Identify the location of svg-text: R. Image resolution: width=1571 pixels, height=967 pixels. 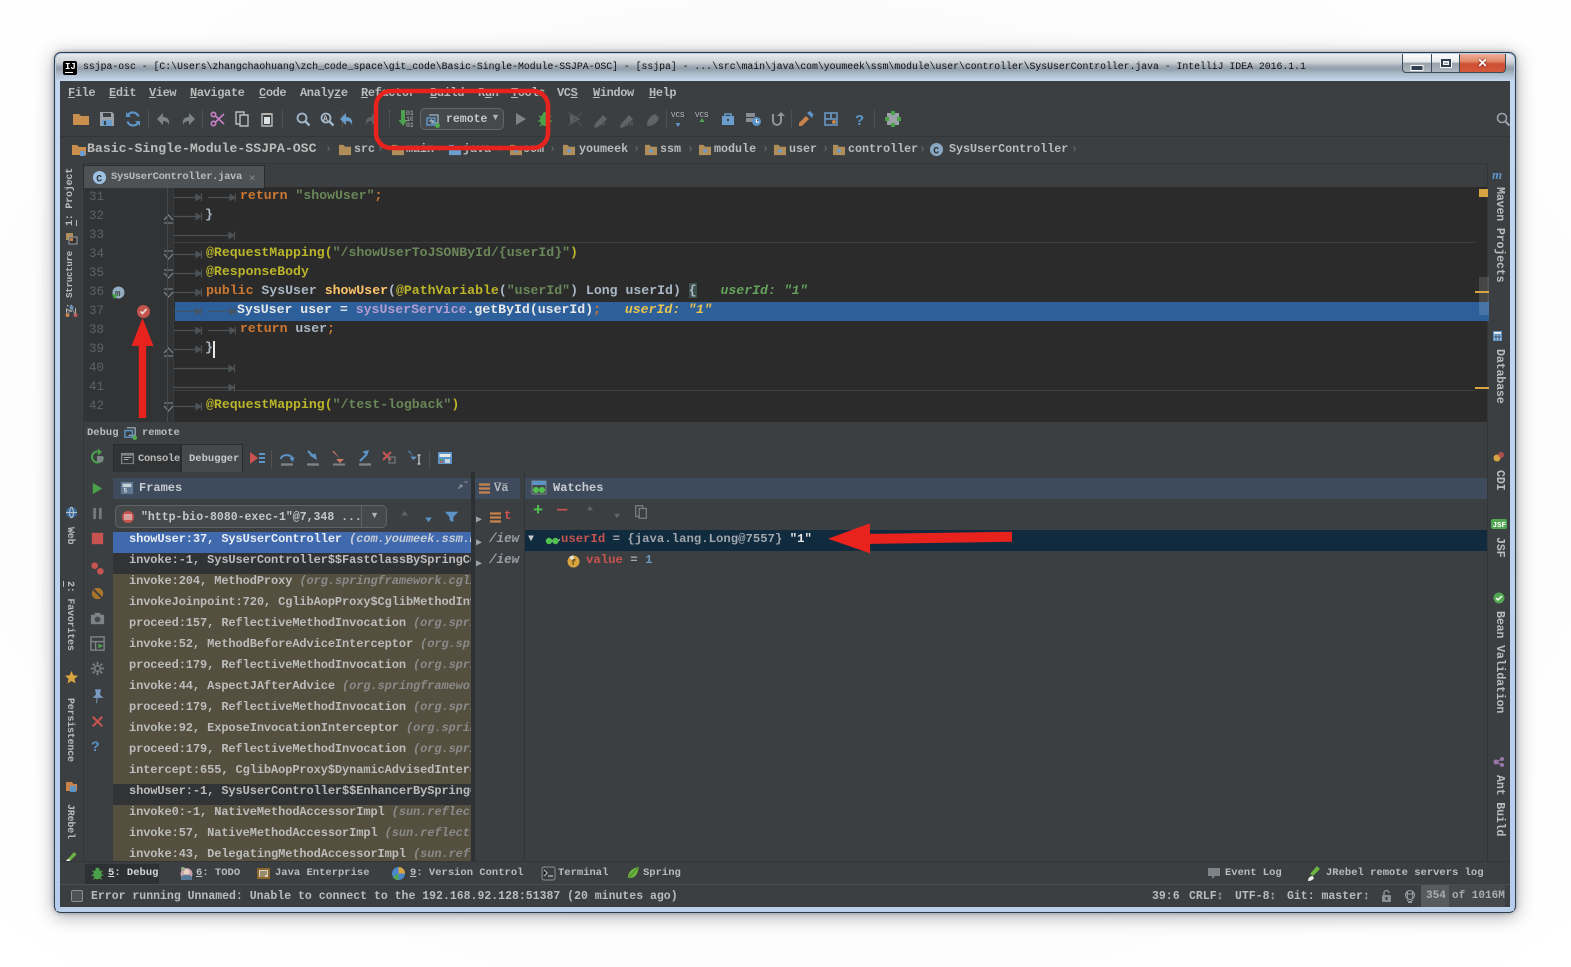
(603, 124).